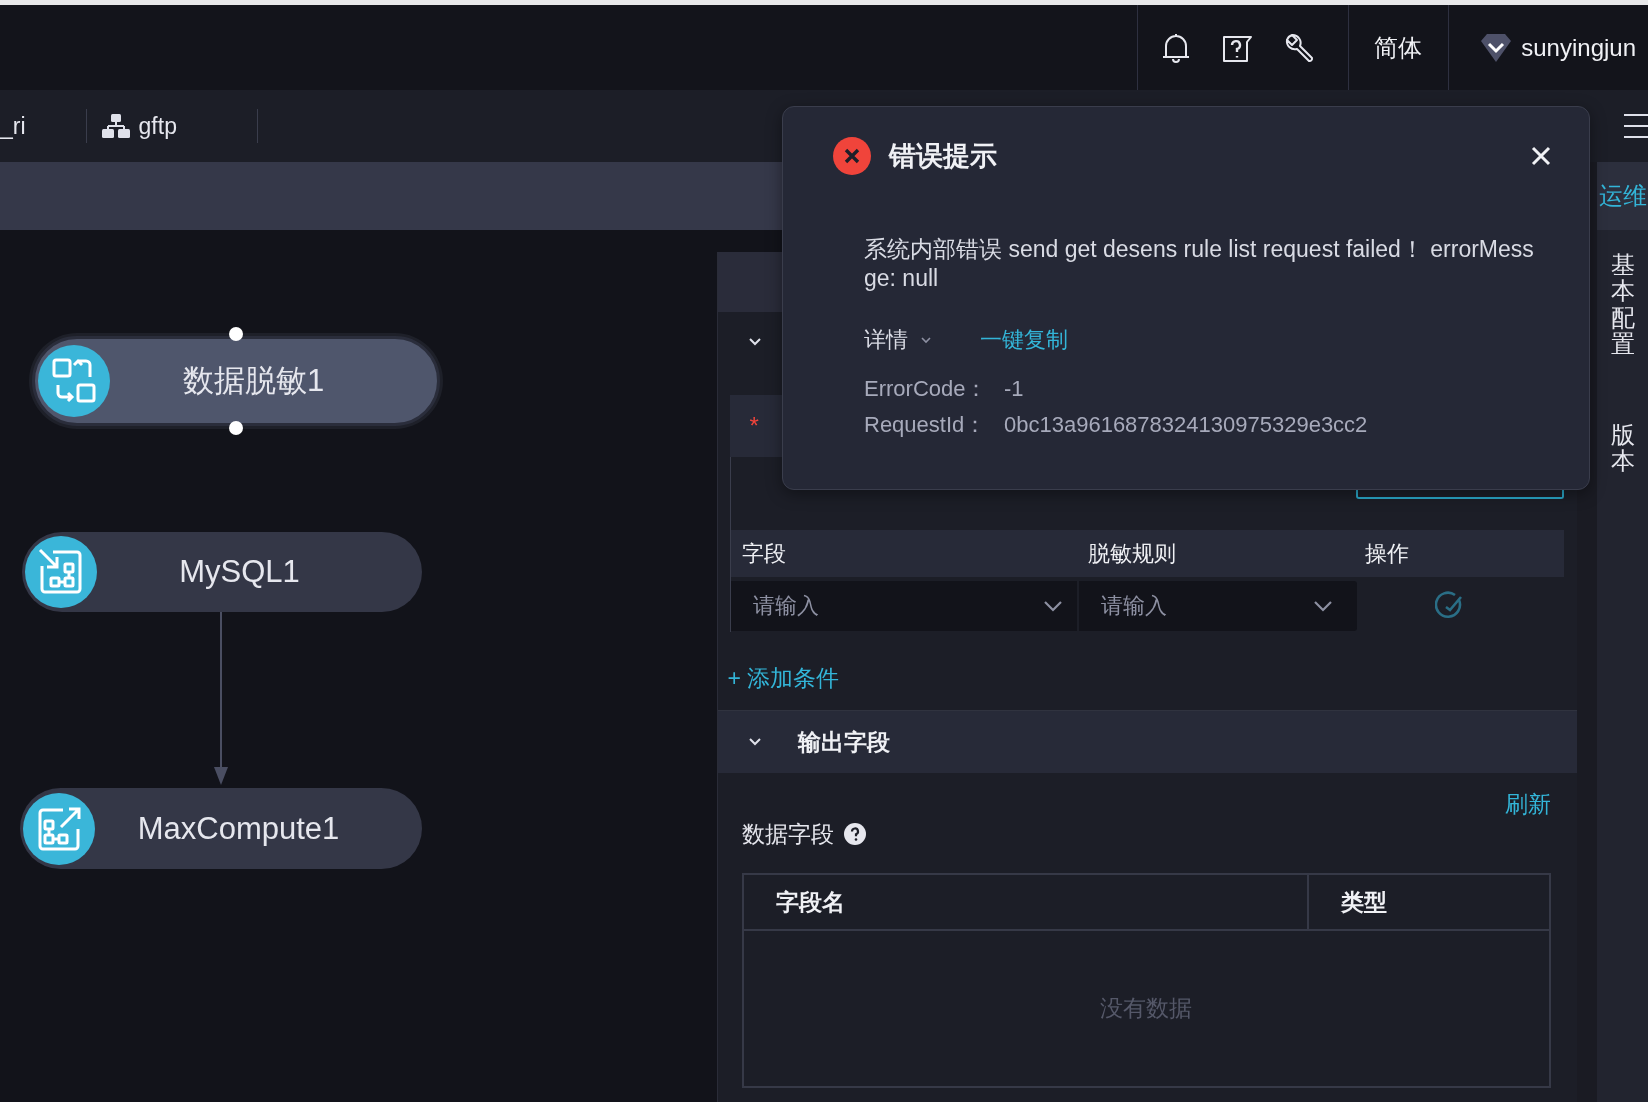  I want to click on side-tab: 运维, so click(1622, 196).